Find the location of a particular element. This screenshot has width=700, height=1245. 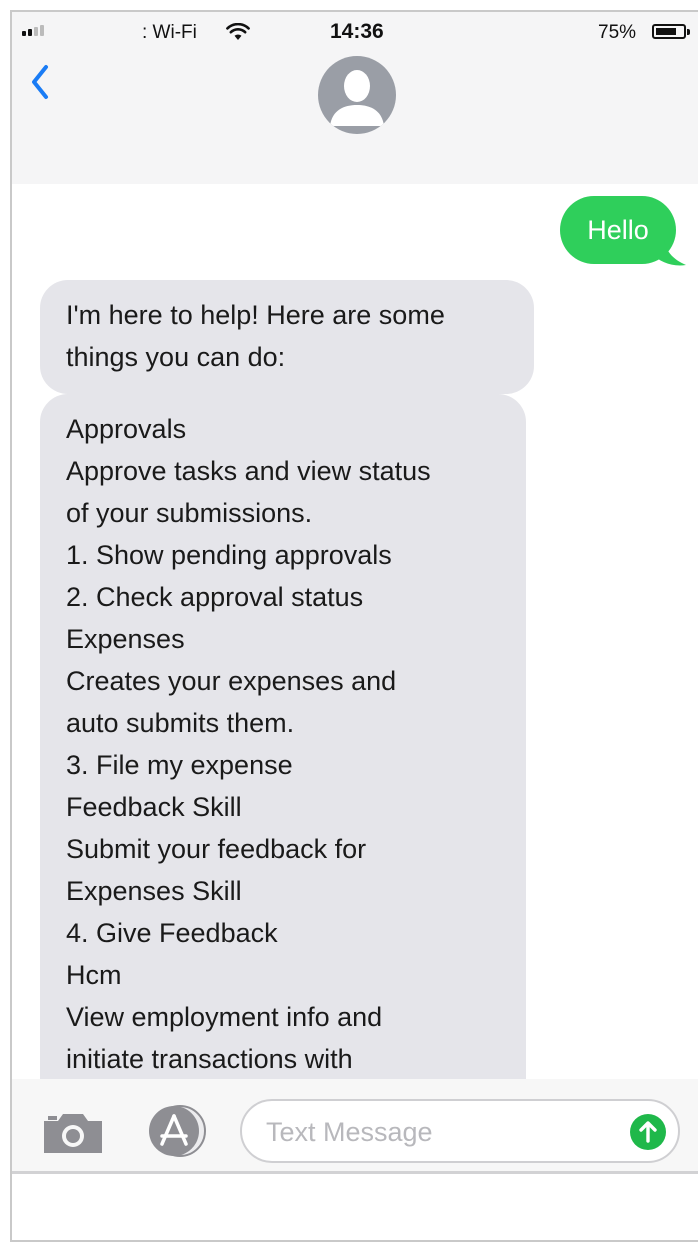

keyboard-area is located at coordinates (355, 1207).